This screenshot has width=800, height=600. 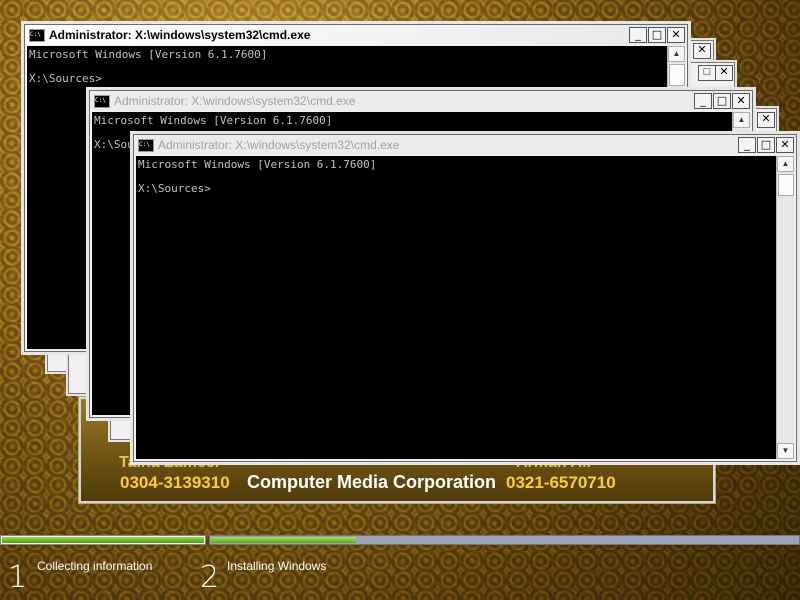 I want to click on progress-segment-installing, so click(x=504, y=540).